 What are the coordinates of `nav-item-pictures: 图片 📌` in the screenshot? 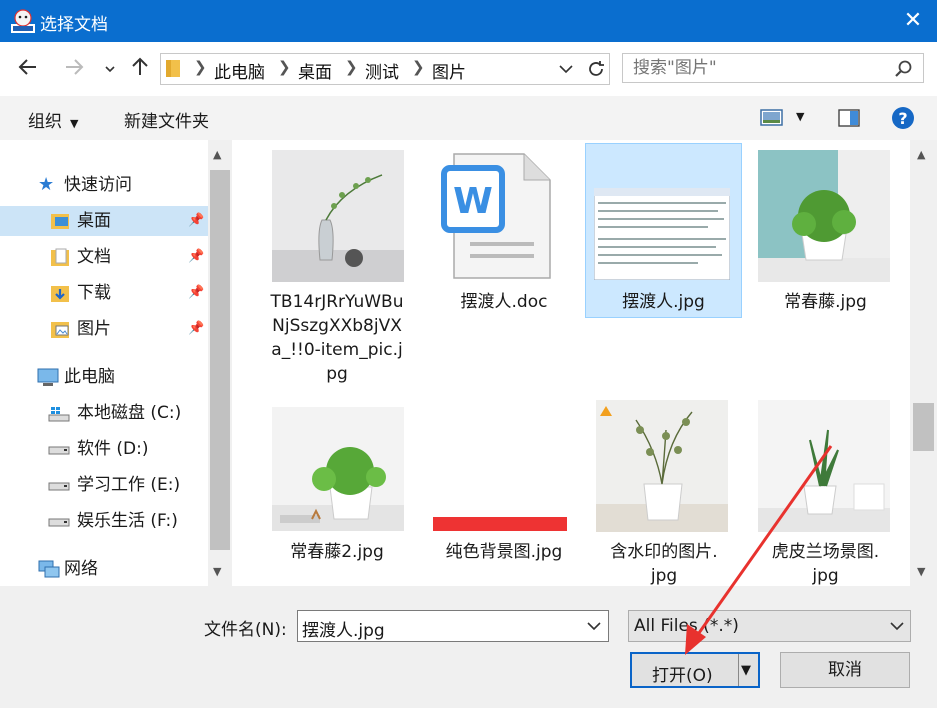 It's located at (104, 329).